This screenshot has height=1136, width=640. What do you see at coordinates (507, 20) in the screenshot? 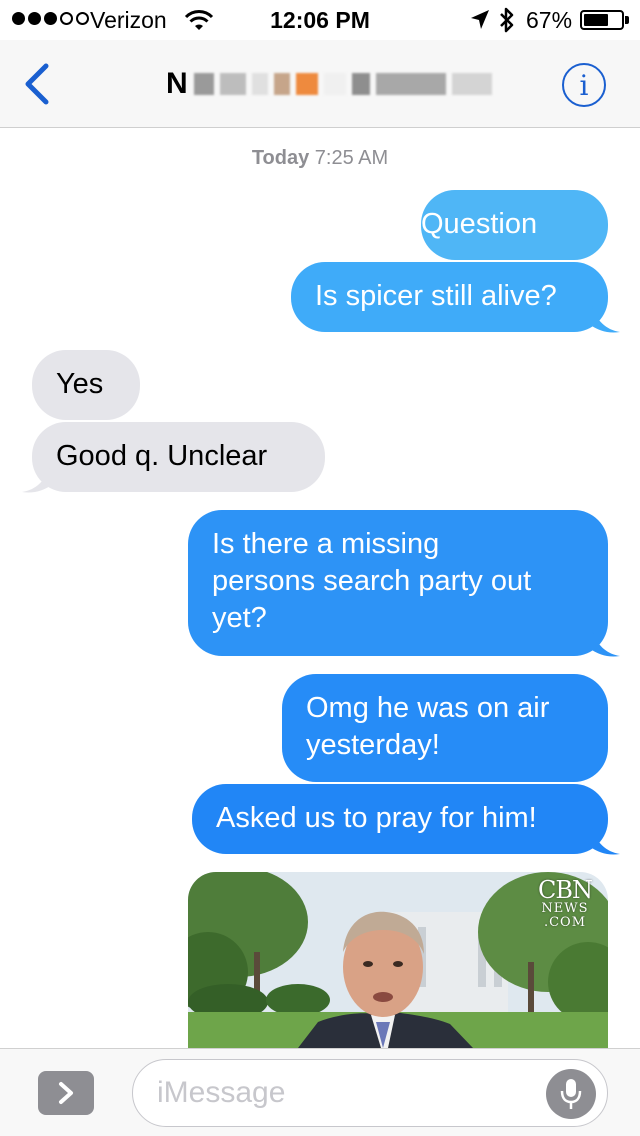
I see `bluetooth-icon` at bounding box center [507, 20].